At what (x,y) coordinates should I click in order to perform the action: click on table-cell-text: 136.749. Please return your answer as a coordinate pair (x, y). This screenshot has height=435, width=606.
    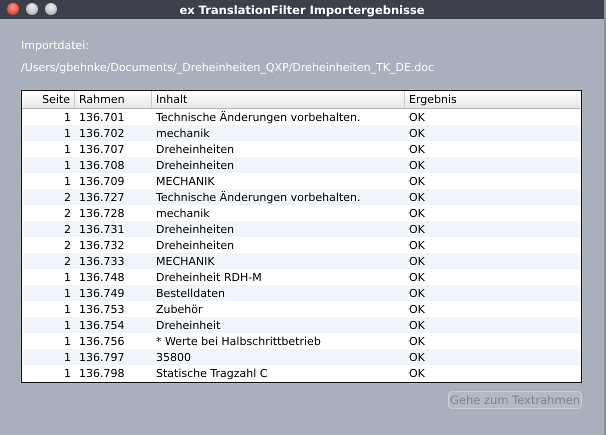
    Looking at the image, I should click on (102, 293).